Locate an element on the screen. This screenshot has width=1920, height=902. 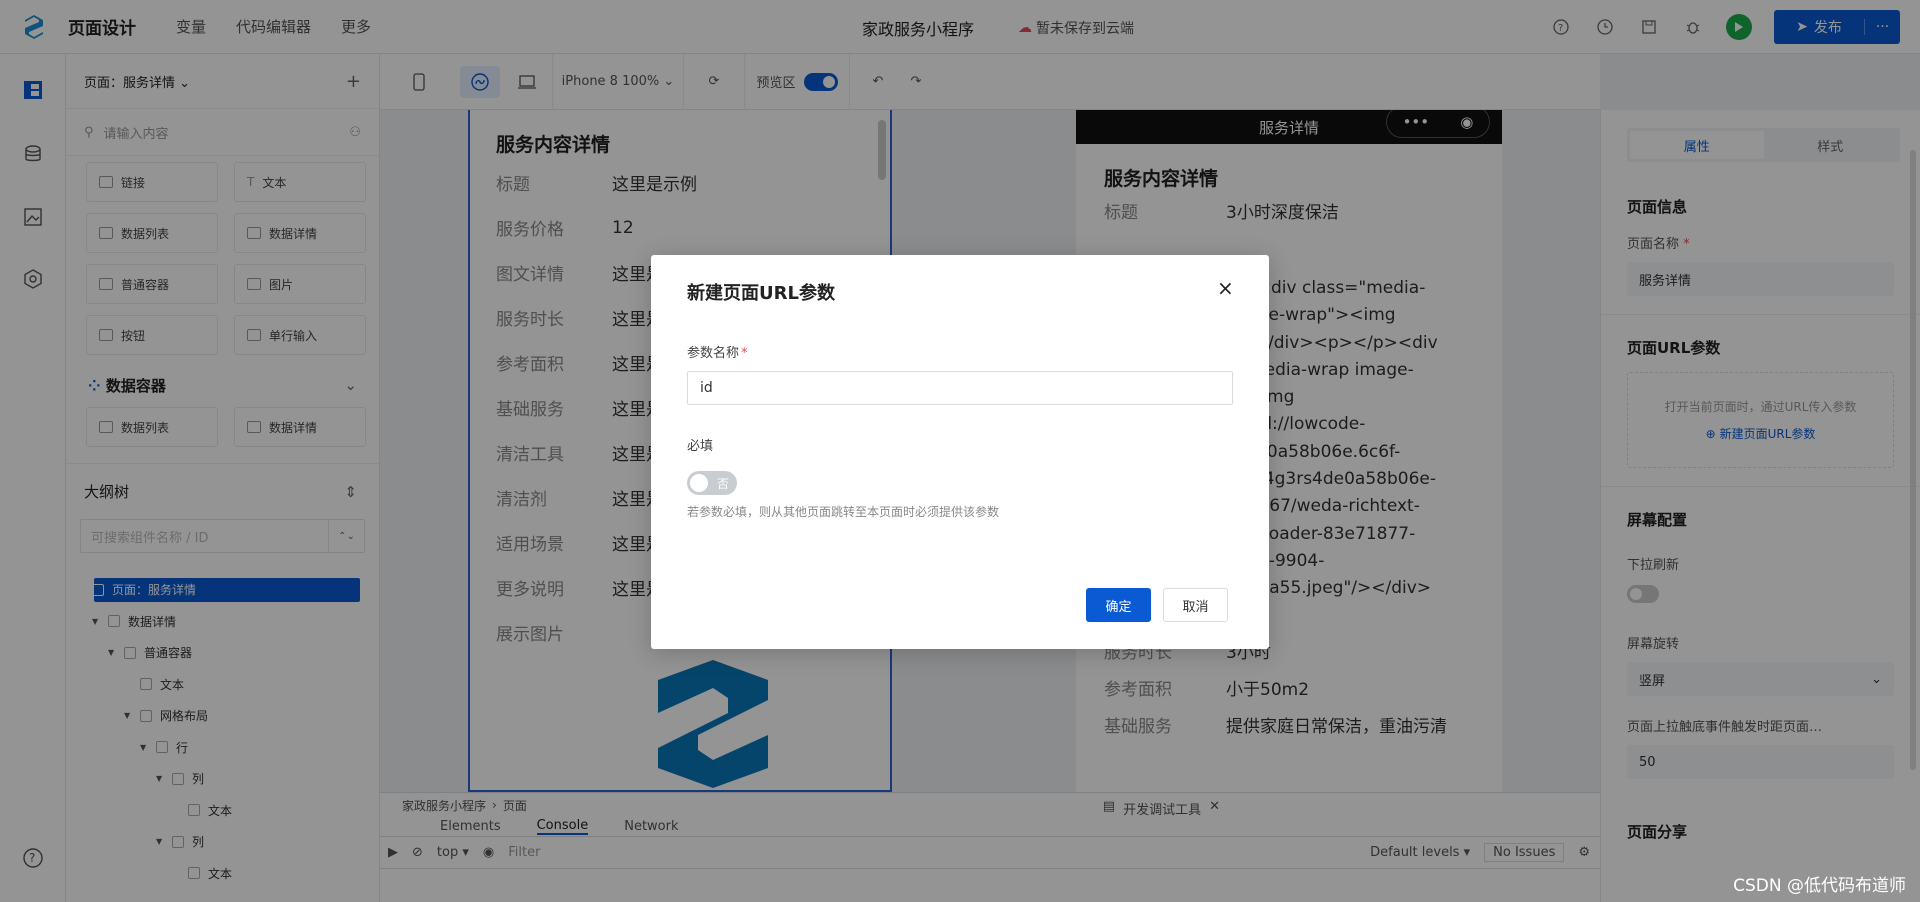
required-label: 必填 is located at coordinates (700, 446).